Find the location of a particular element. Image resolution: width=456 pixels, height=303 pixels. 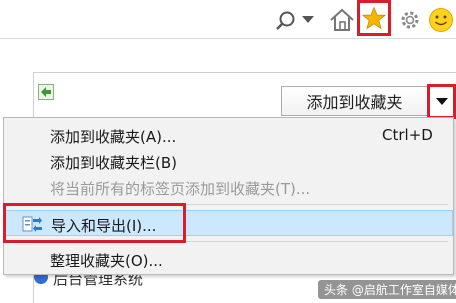

menu-item-add-to-favorites: 添加到收藏夹(A)... Ctrl+D is located at coordinates (228, 135).